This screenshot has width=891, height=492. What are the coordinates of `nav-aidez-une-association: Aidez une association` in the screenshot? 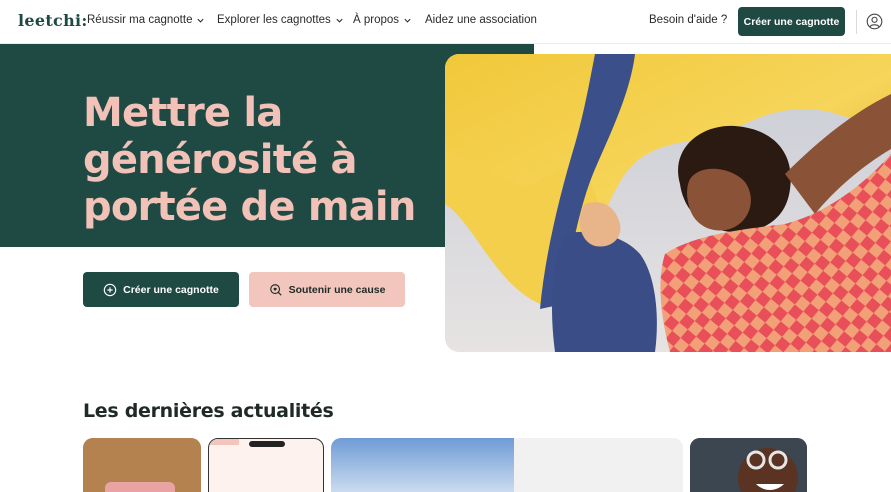 It's located at (481, 20).